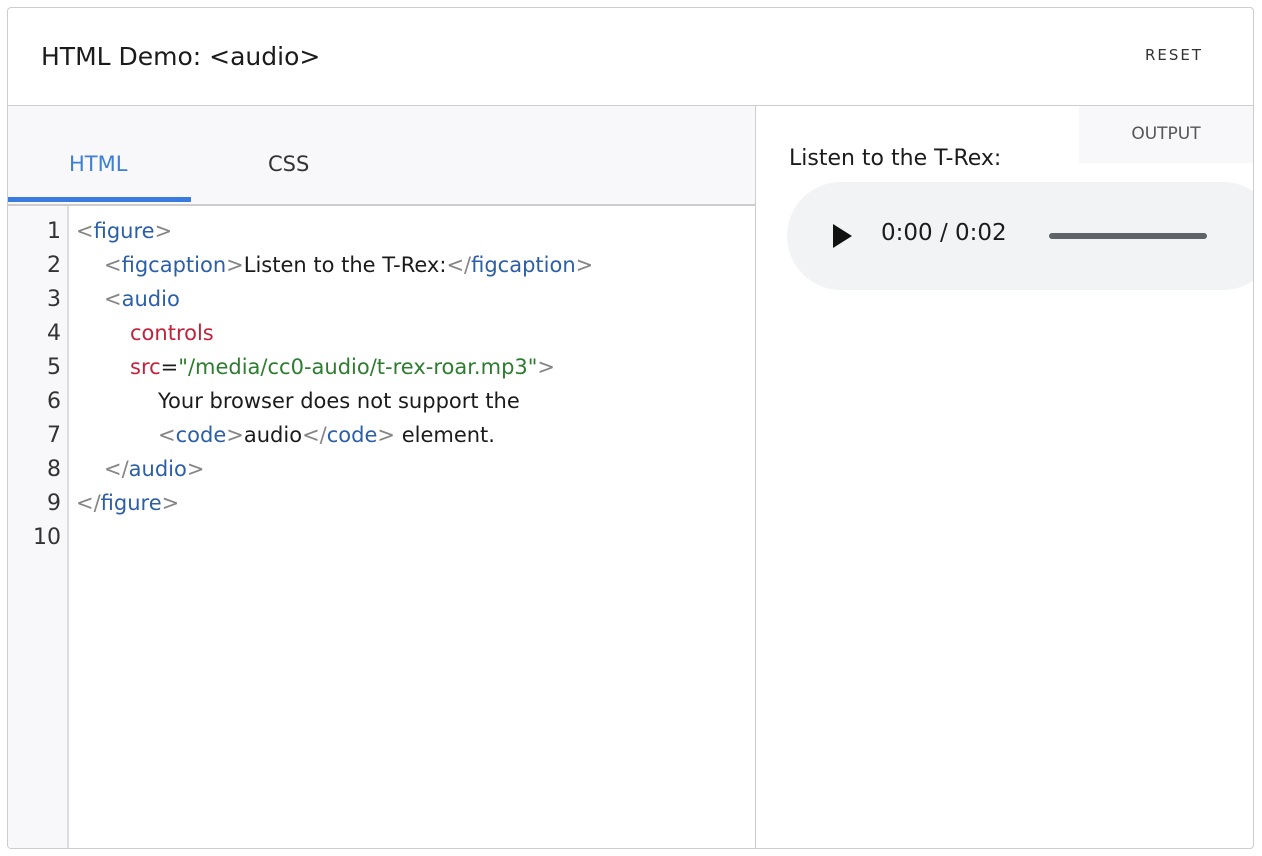 The image size is (1262, 856). I want to click on code-line: controls, so click(172, 333).